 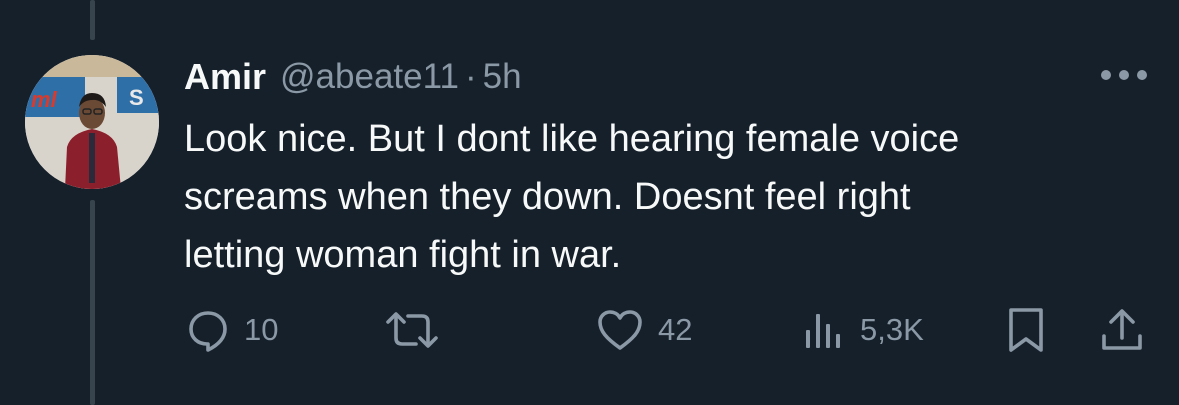 I want to click on thread-line-top, so click(x=92, y=20).